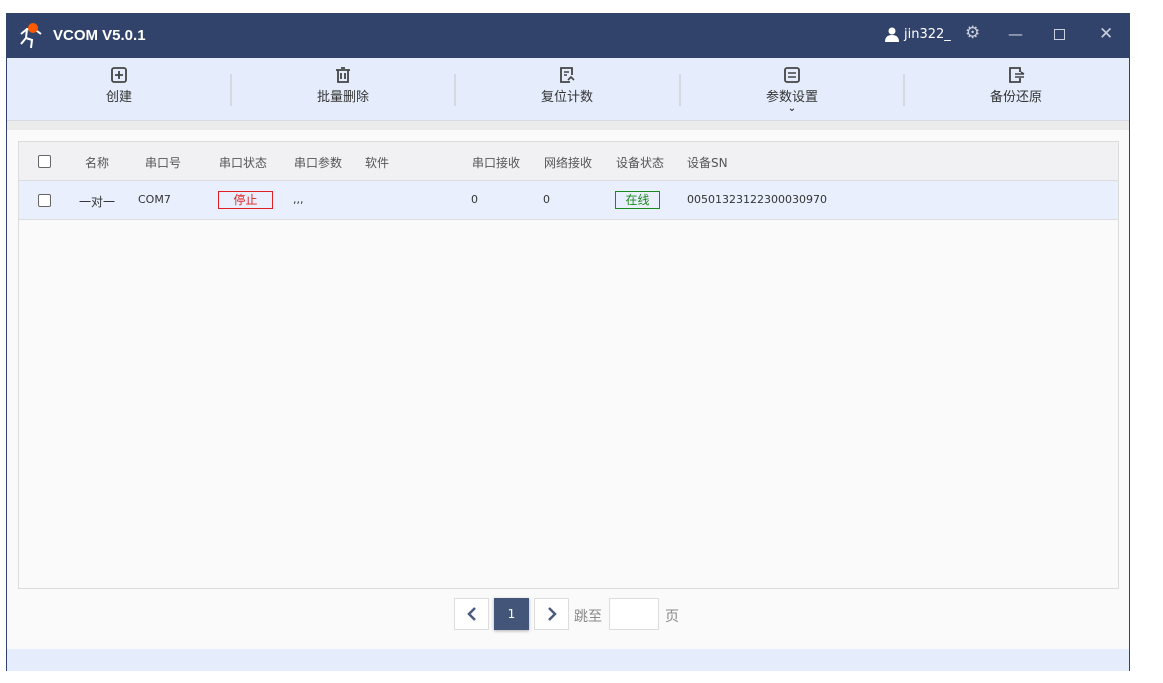  I want to click on cell-port: COM7, so click(154, 199).